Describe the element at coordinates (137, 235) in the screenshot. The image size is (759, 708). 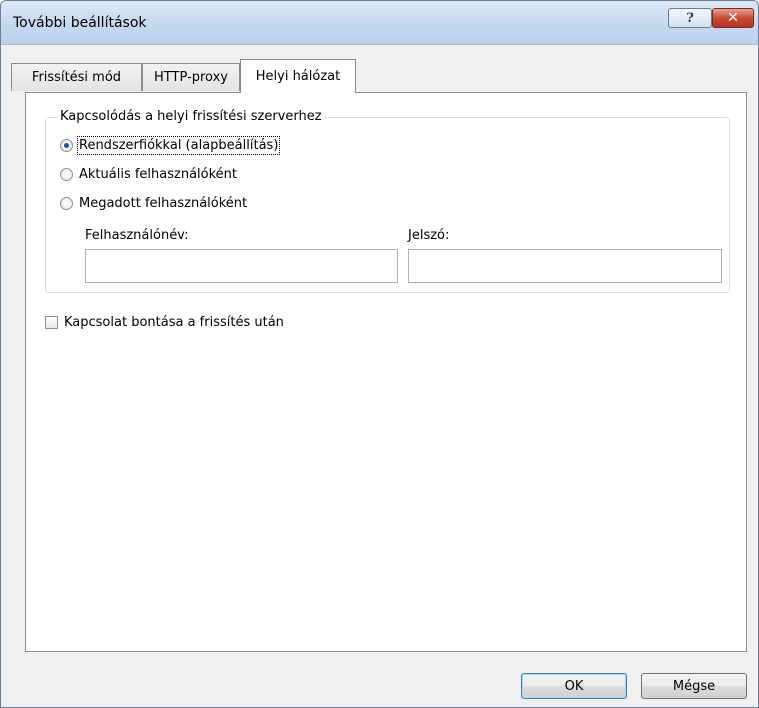
I see `username-label: Felhasználónév:` at that location.